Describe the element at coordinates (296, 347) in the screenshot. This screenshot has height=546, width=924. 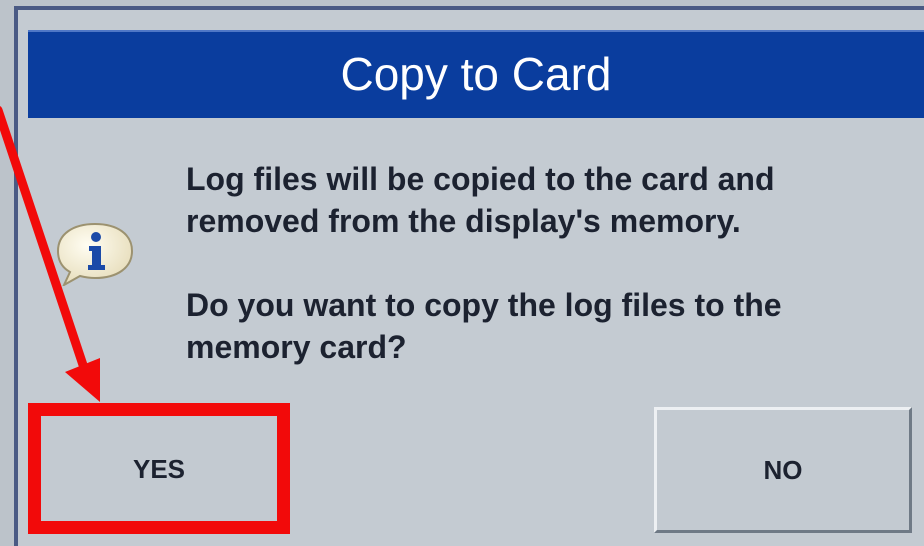
I see `question-line: memory card?` at that location.